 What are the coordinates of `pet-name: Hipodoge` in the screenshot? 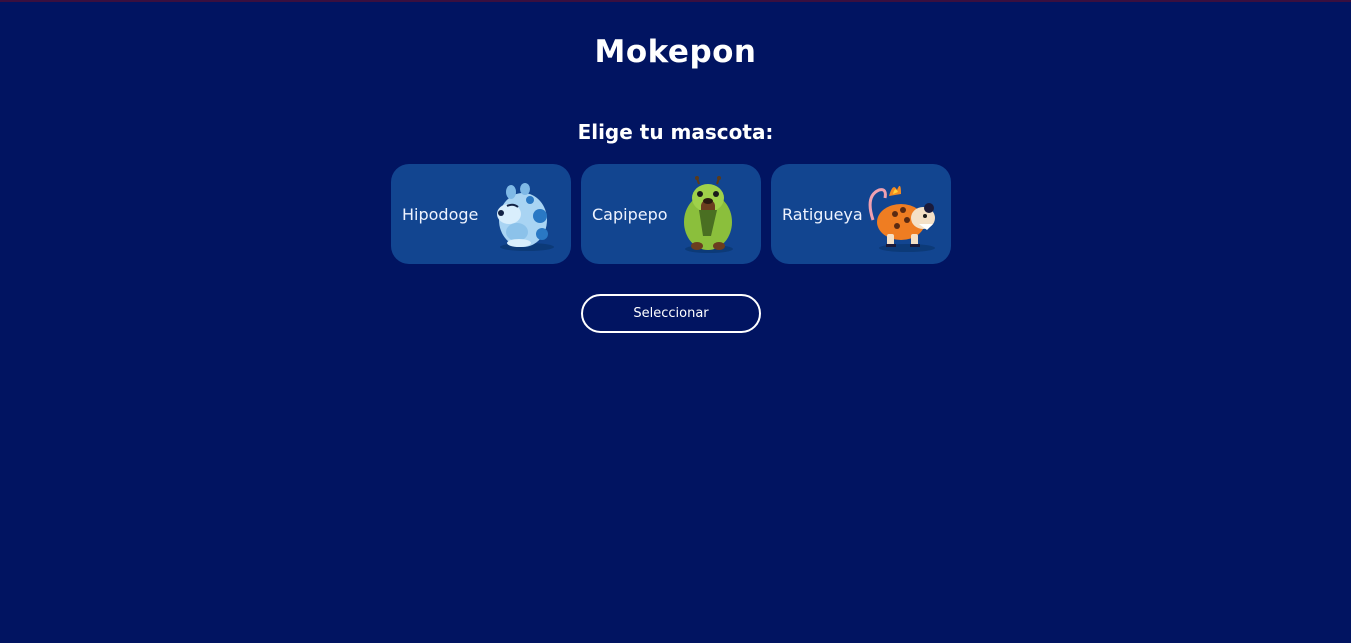 It's located at (440, 214).